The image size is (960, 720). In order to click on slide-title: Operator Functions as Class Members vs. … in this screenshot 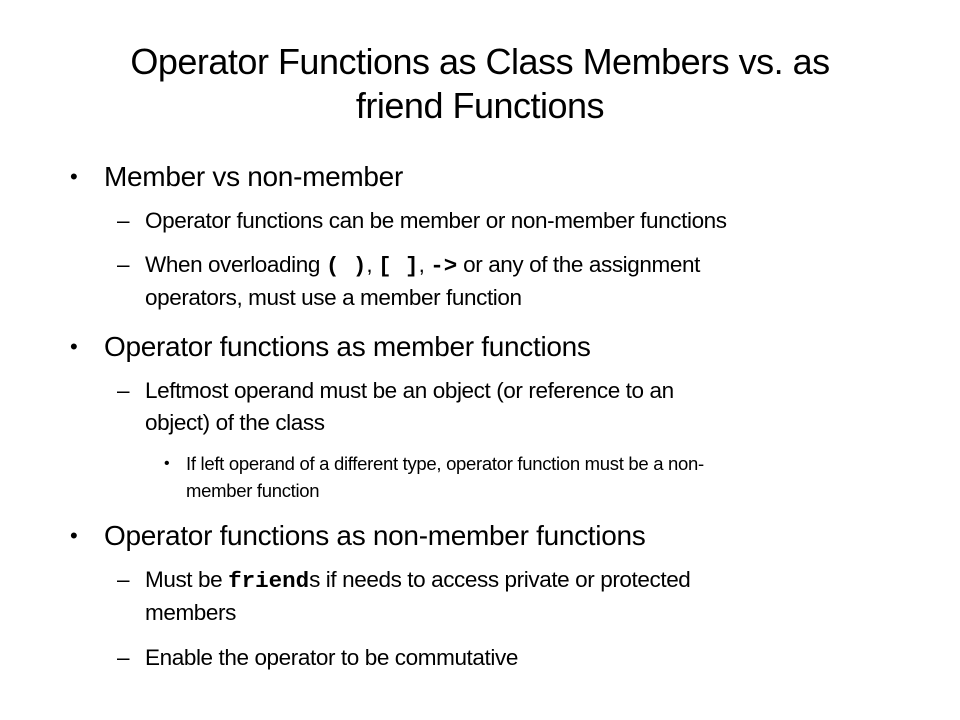, I will do `click(480, 84)`.